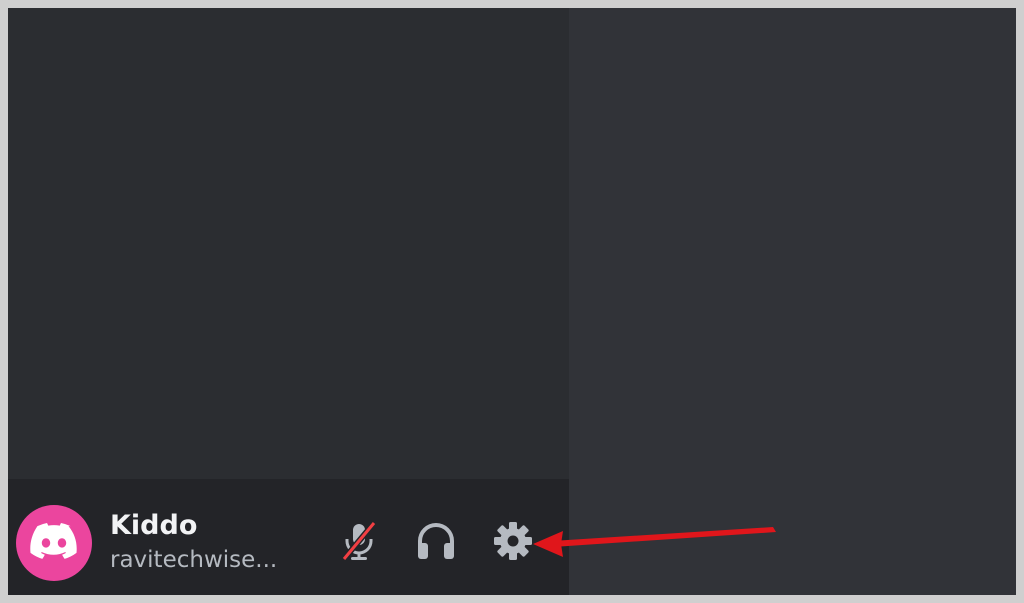 Image resolution: width=1024 pixels, height=603 pixels. What do you see at coordinates (154, 525) in the screenshot?
I see `display-name: Kiddo` at bounding box center [154, 525].